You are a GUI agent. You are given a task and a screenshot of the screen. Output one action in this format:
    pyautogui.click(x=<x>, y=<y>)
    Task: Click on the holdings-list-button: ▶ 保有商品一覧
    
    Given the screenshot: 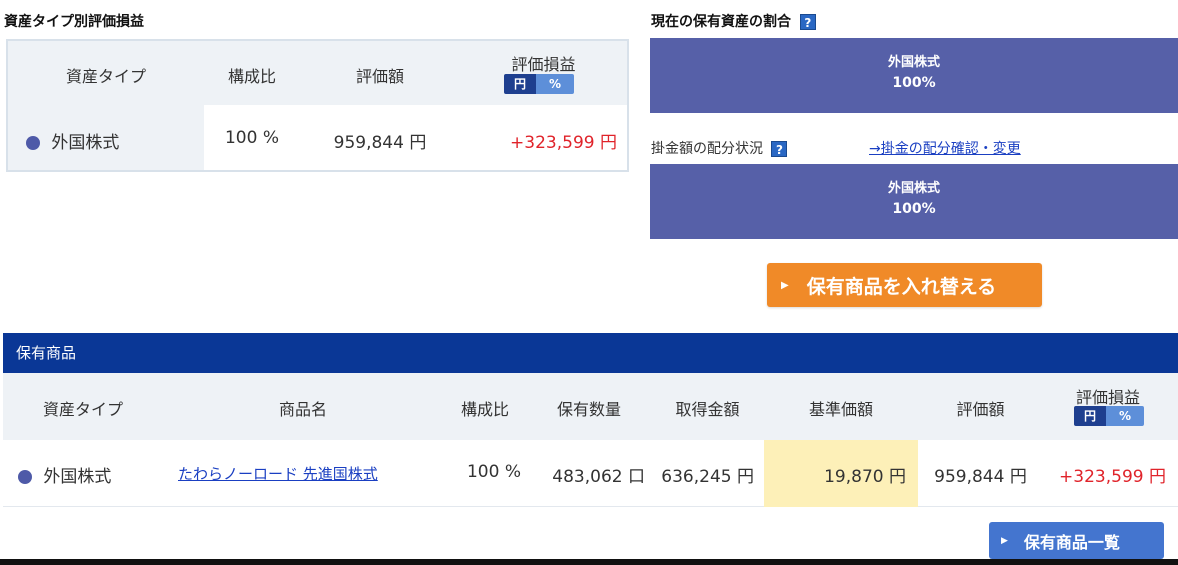 What is the action you would take?
    pyautogui.click(x=1076, y=540)
    